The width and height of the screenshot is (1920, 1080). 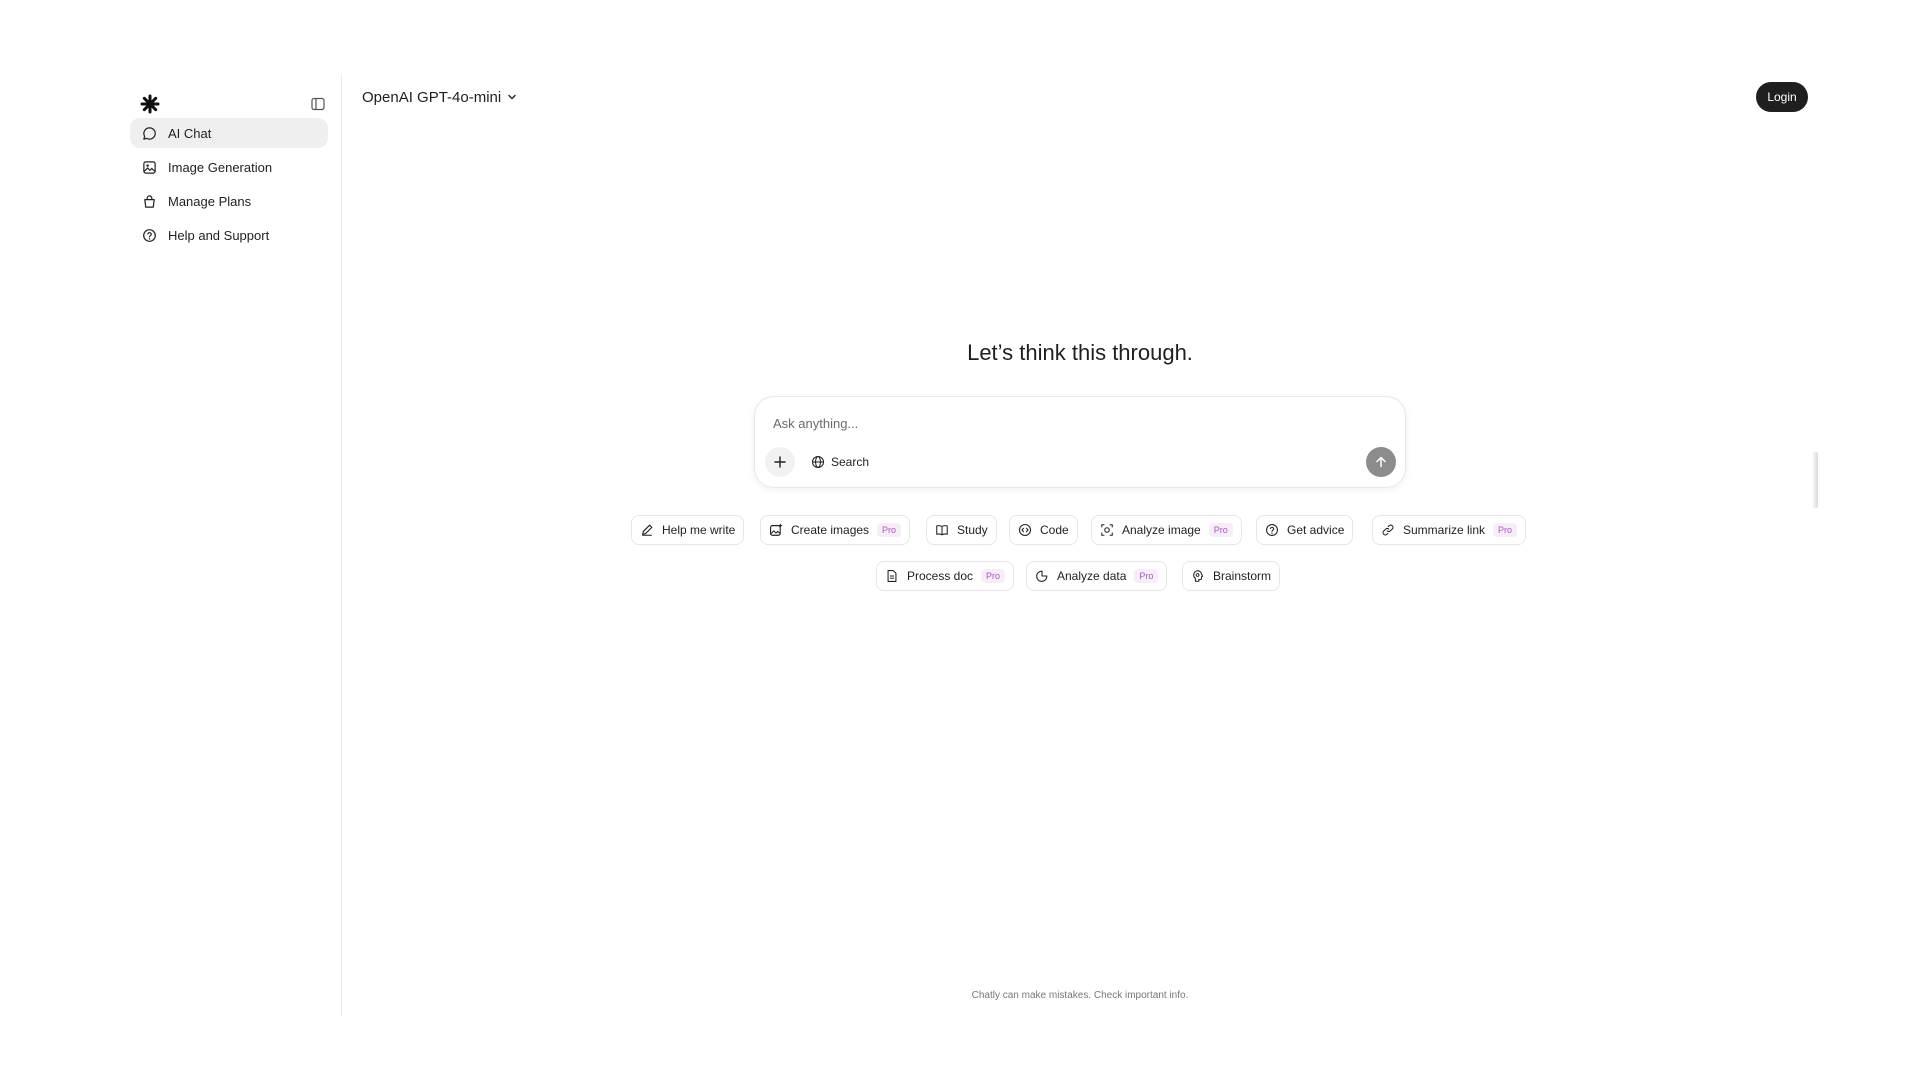 What do you see at coordinates (149, 133) in the screenshot?
I see `chat-bubble-icon` at bounding box center [149, 133].